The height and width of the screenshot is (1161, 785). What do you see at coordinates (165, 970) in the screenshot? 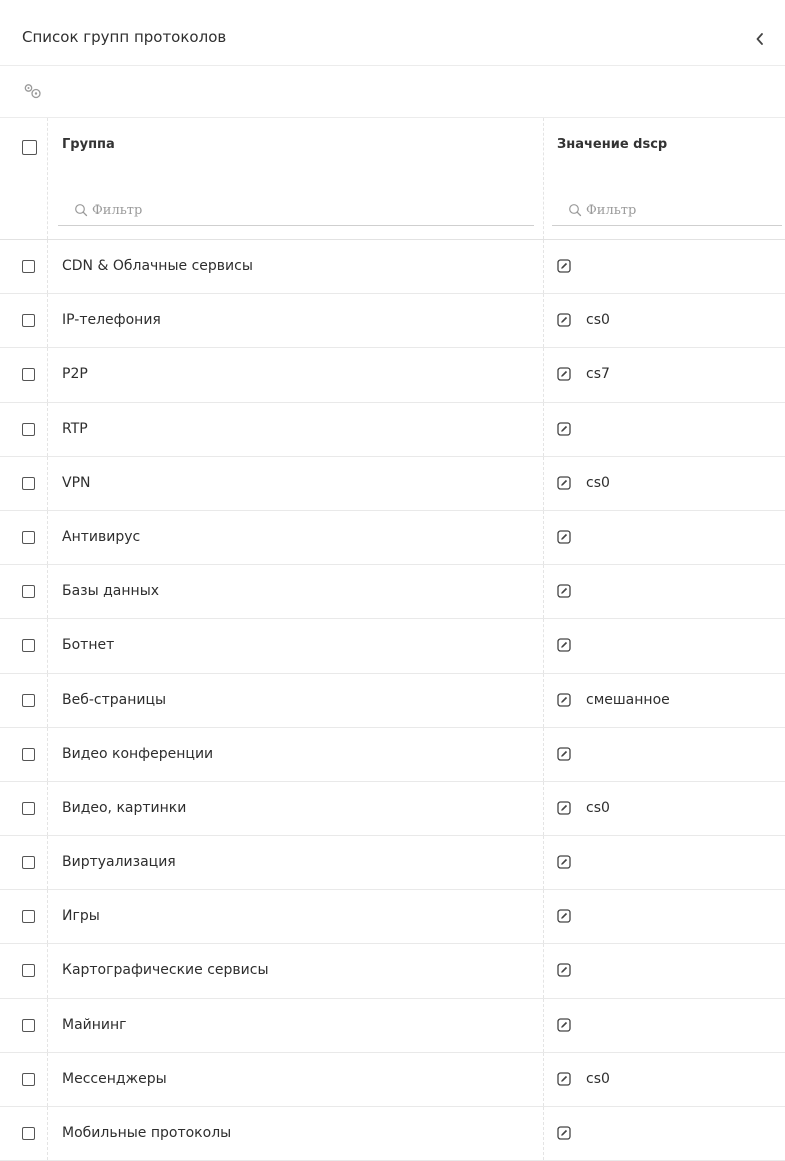
I see `group-name: Картографические сервисы` at bounding box center [165, 970].